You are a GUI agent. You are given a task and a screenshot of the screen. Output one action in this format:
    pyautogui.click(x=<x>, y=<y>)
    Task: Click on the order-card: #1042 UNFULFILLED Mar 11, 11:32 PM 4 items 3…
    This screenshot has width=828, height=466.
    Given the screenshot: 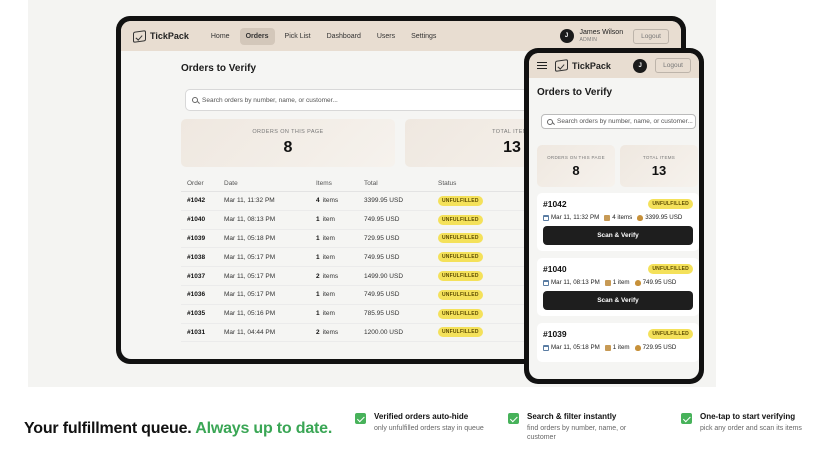 What is the action you would take?
    pyautogui.click(x=618, y=222)
    